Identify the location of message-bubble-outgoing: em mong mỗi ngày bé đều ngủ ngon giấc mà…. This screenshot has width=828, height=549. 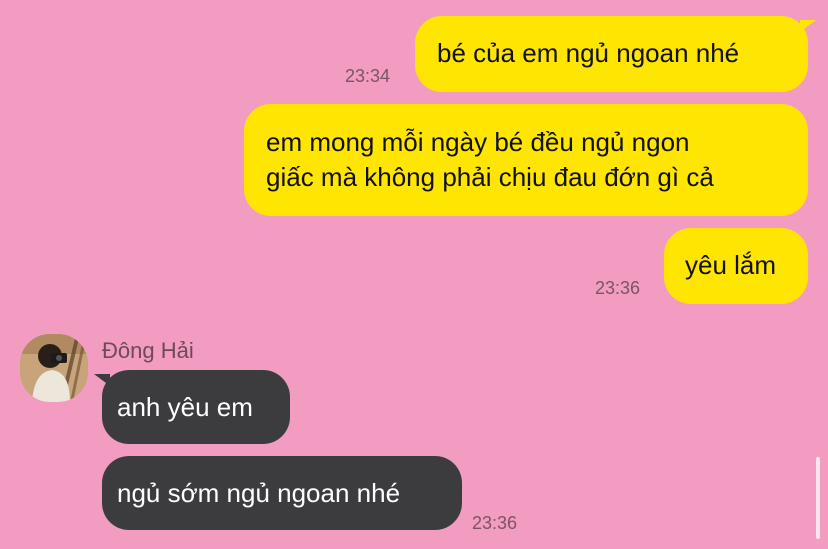
(526, 160).